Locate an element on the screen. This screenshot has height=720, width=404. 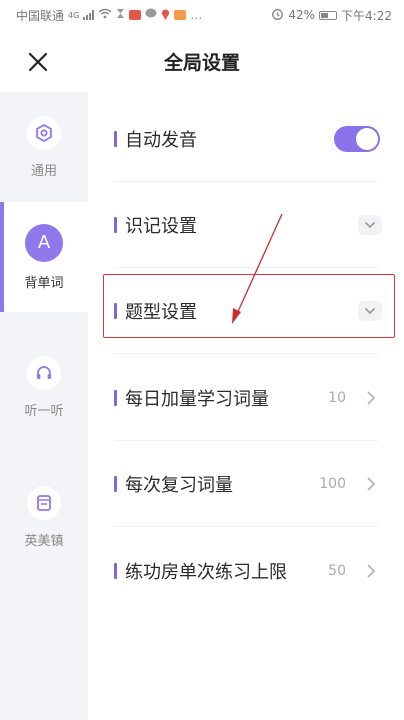
auto-pronounce-toggle is located at coordinates (357, 139).